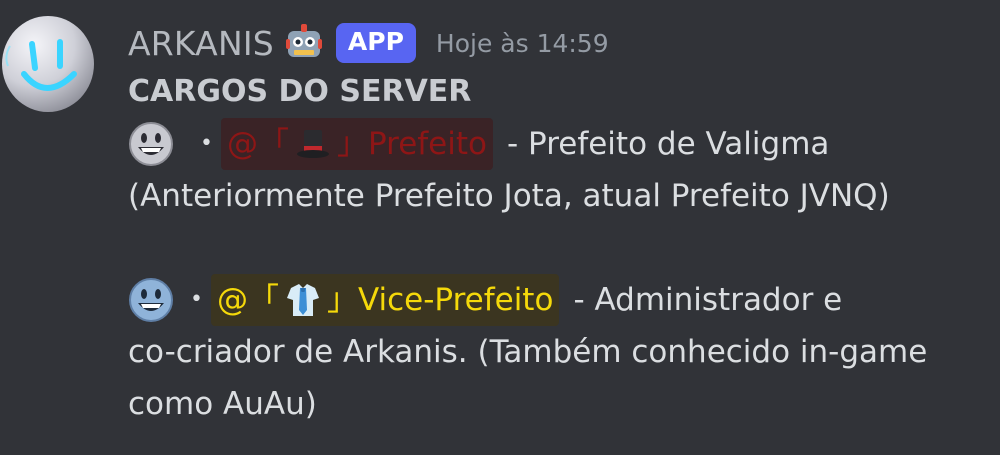 The height and width of the screenshot is (455, 1000). I want to click on role-mention-prefeito: @「 」Prefeito, so click(356, 144).